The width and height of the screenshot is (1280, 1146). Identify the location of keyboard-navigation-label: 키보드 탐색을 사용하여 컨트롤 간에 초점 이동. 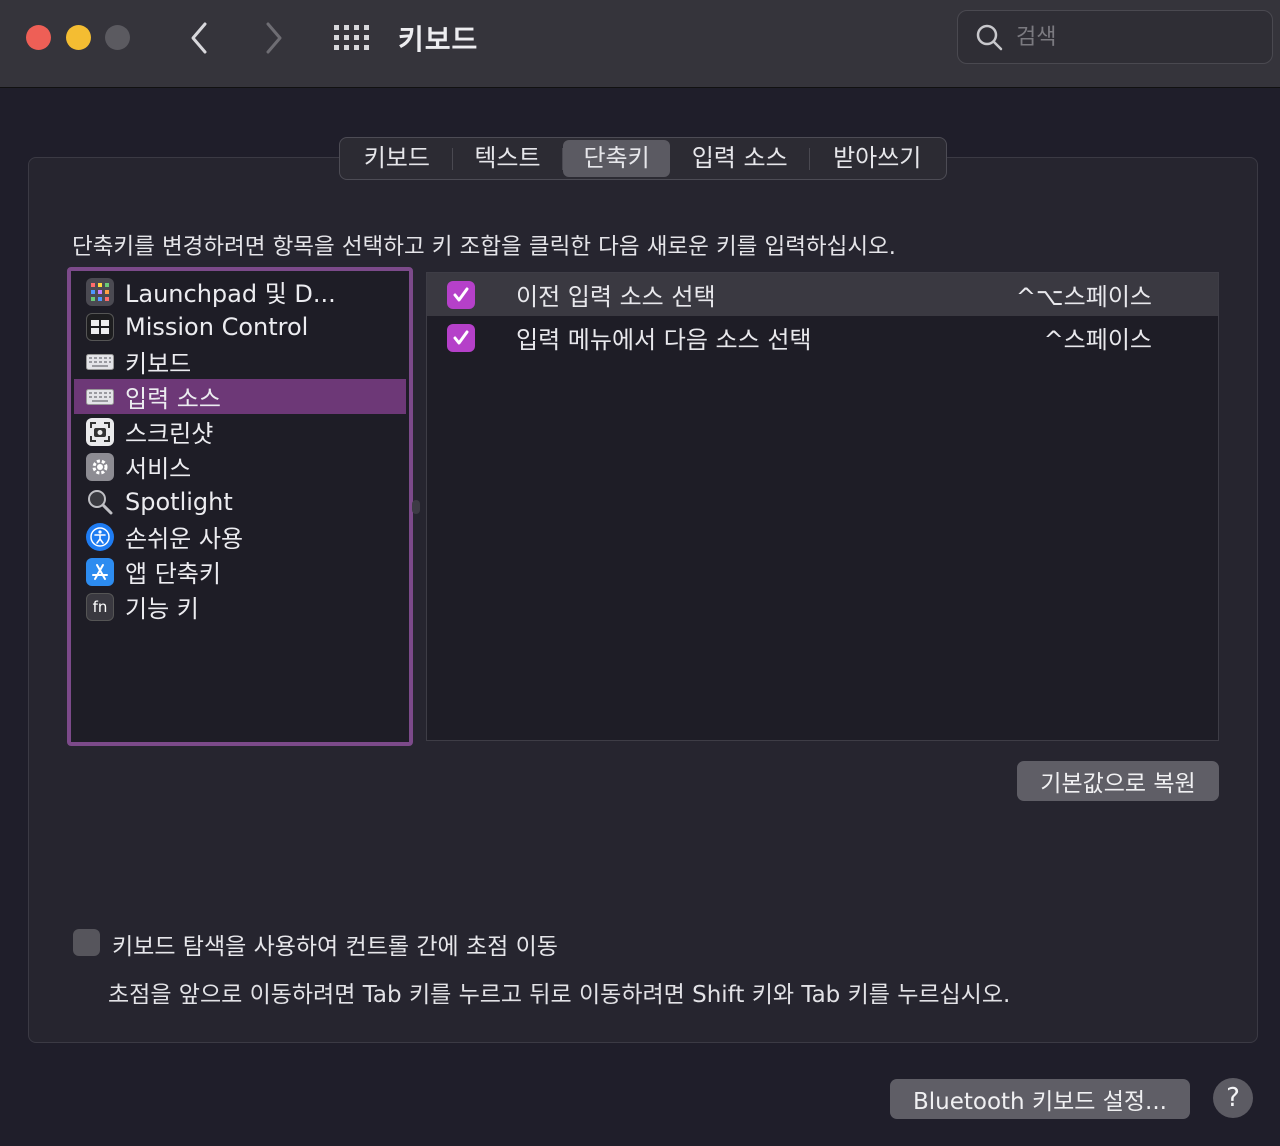
(335, 947).